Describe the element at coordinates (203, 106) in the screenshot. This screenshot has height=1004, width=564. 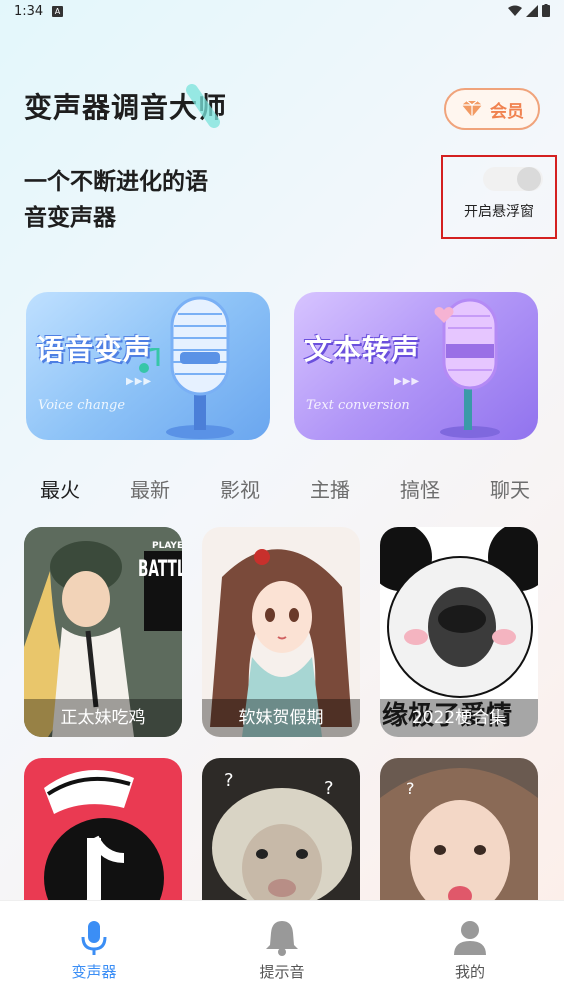
I see `sound-wave-decoration` at that location.